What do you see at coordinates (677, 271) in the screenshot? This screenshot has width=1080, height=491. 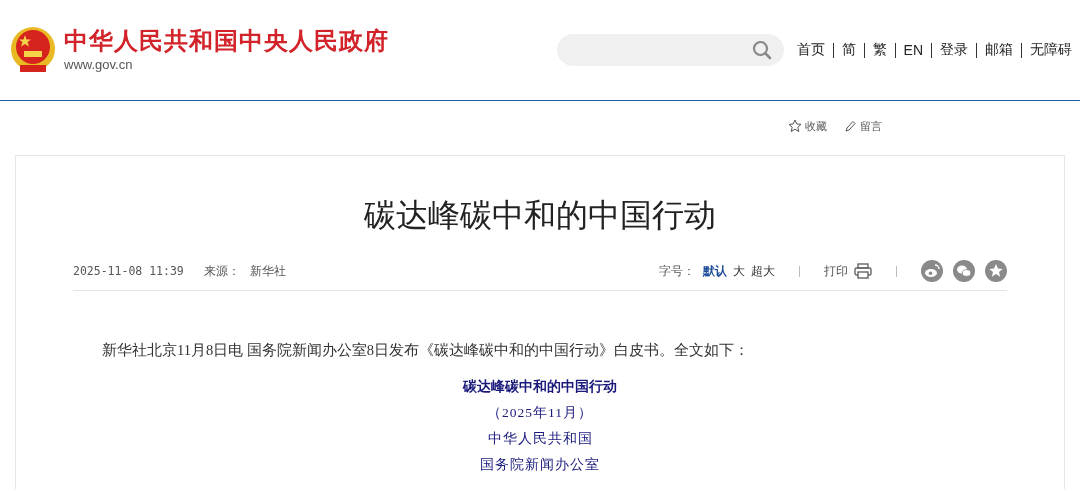 I see `font-size-label: 字号：` at bounding box center [677, 271].